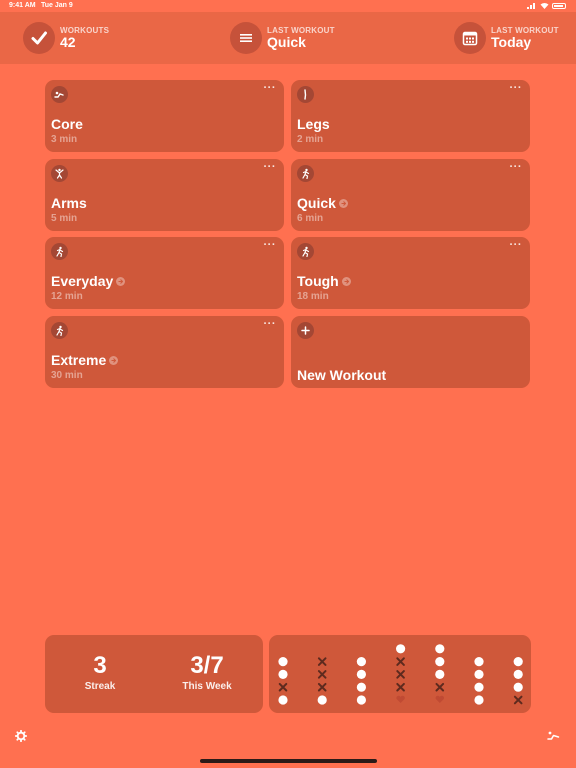 Image resolution: width=576 pixels, height=768 pixels. Describe the element at coordinates (154, 674) in the screenshot. I see `streak-summary-card: 3 Streak 3/7 This Week` at that location.